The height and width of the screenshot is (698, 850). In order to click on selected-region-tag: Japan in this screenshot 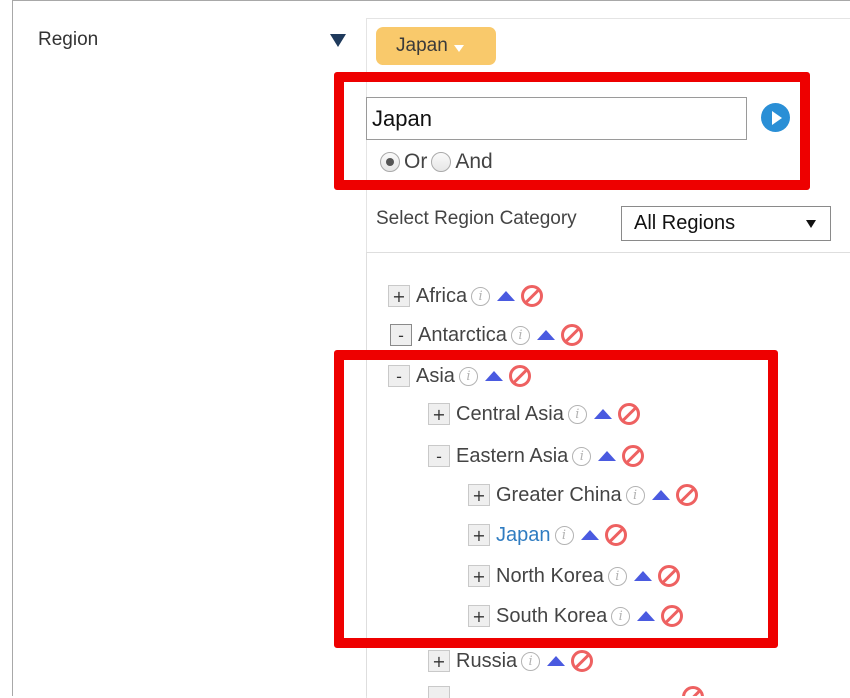, I will do `click(436, 46)`.